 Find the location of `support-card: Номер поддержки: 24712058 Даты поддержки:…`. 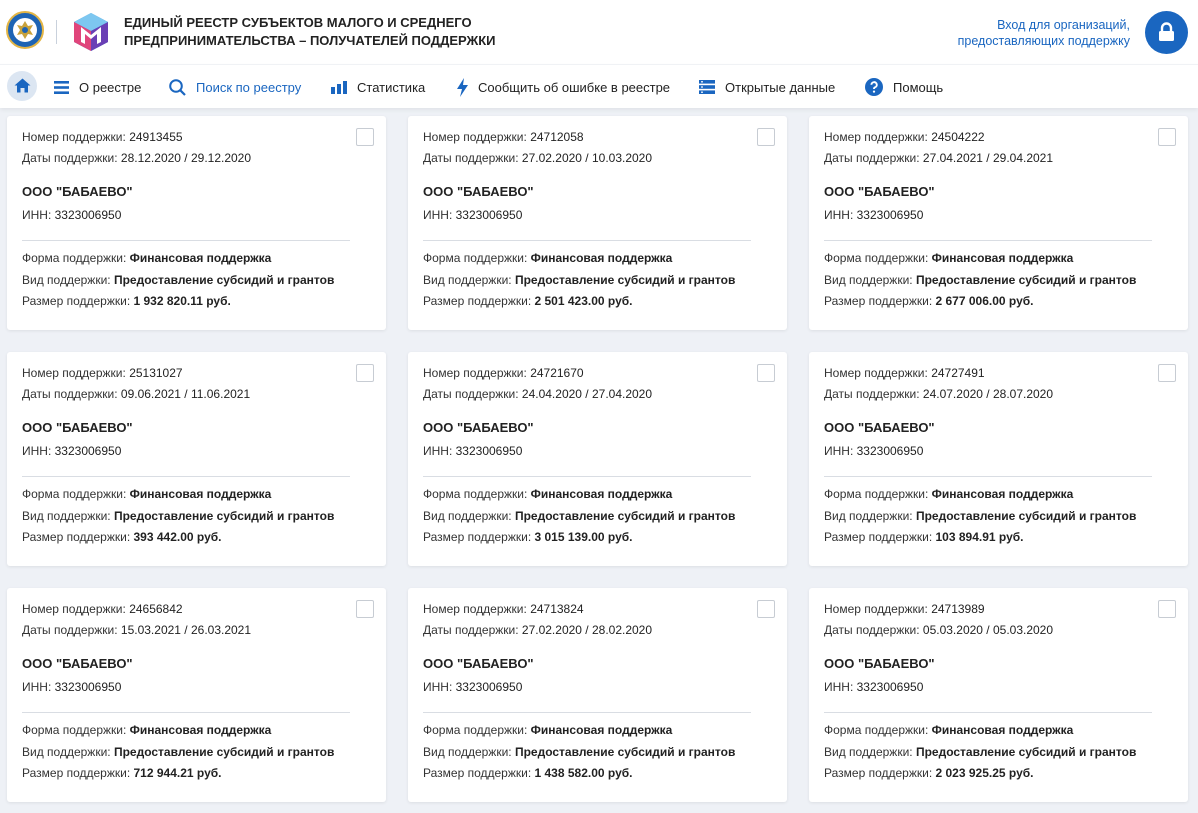

support-card: Номер поддержки: 24712058 Даты поддержки:… is located at coordinates (597, 223).